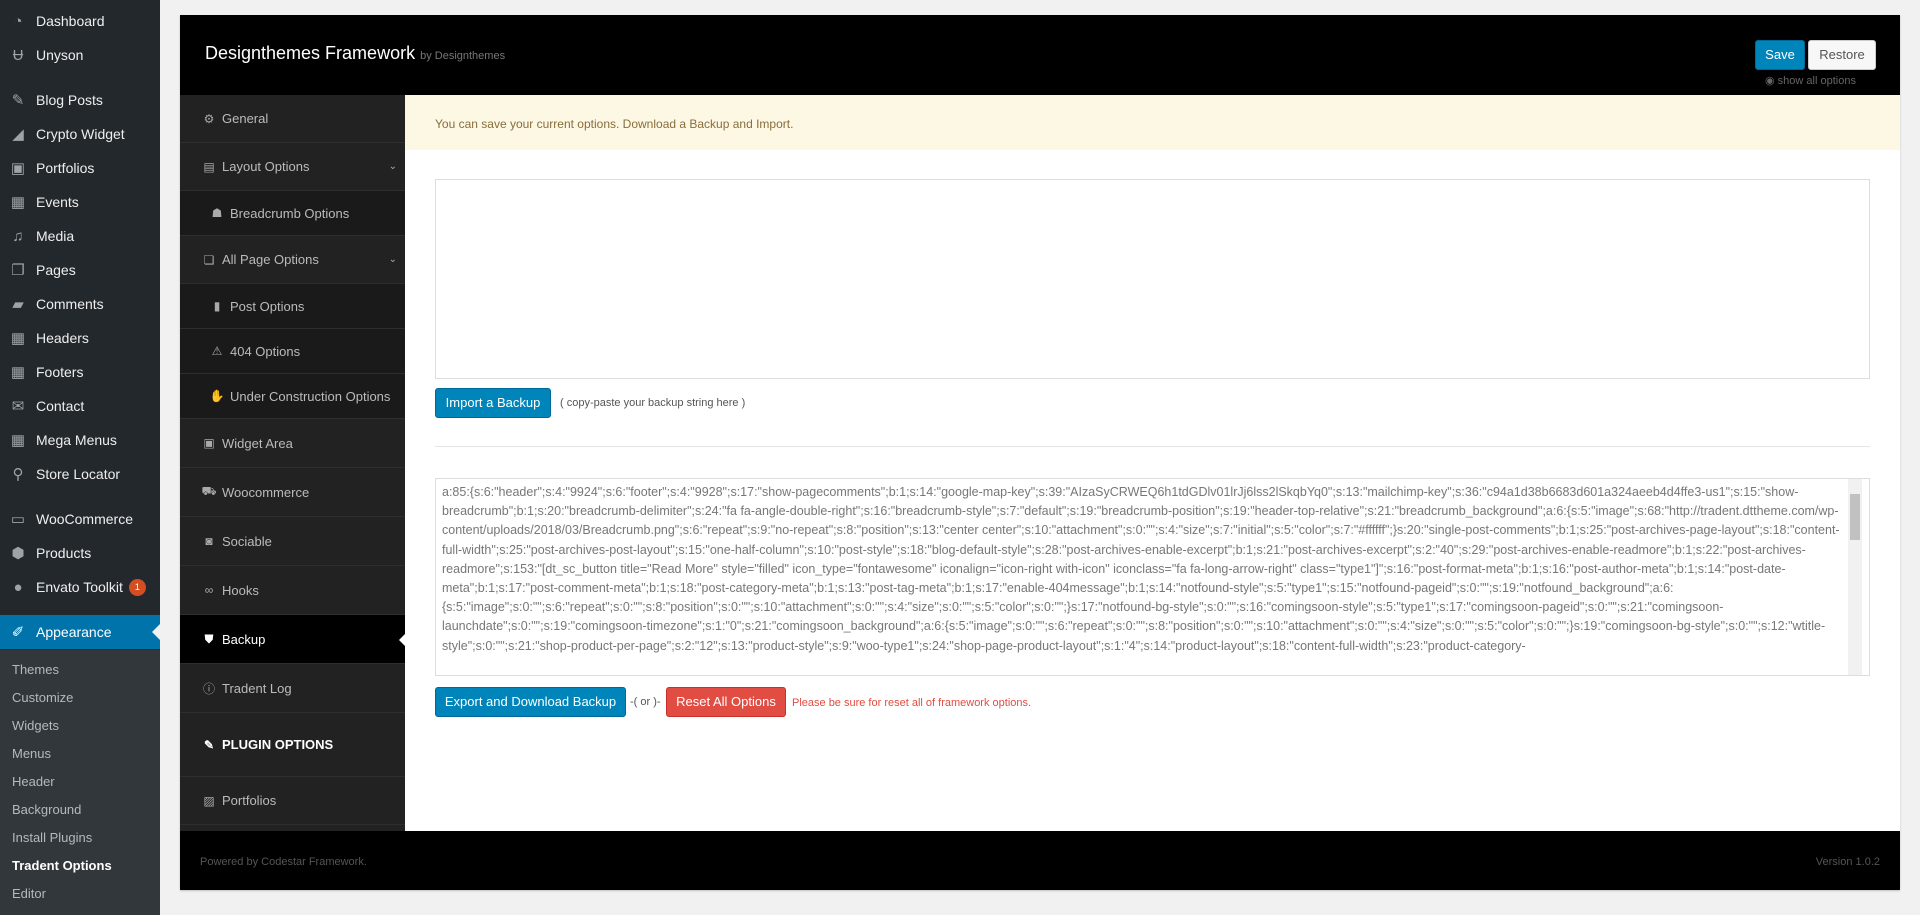 The image size is (1920, 915). Describe the element at coordinates (35, 669) in the screenshot. I see `submenu-themes: Themes` at that location.